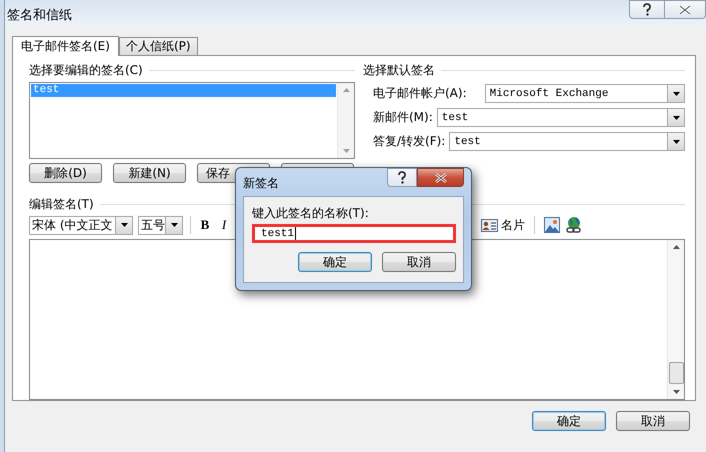  I want to click on picture-icon, so click(552, 225).